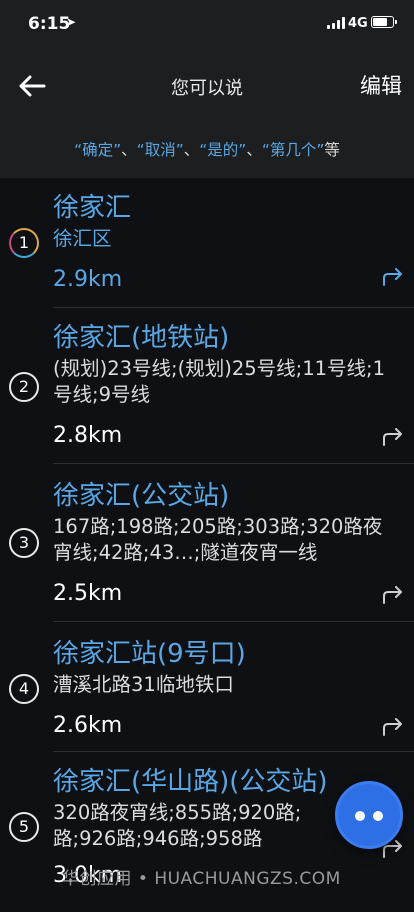 This screenshot has height=912, width=414. Describe the element at coordinates (24, 243) in the screenshot. I see `index-badge: 1` at that location.